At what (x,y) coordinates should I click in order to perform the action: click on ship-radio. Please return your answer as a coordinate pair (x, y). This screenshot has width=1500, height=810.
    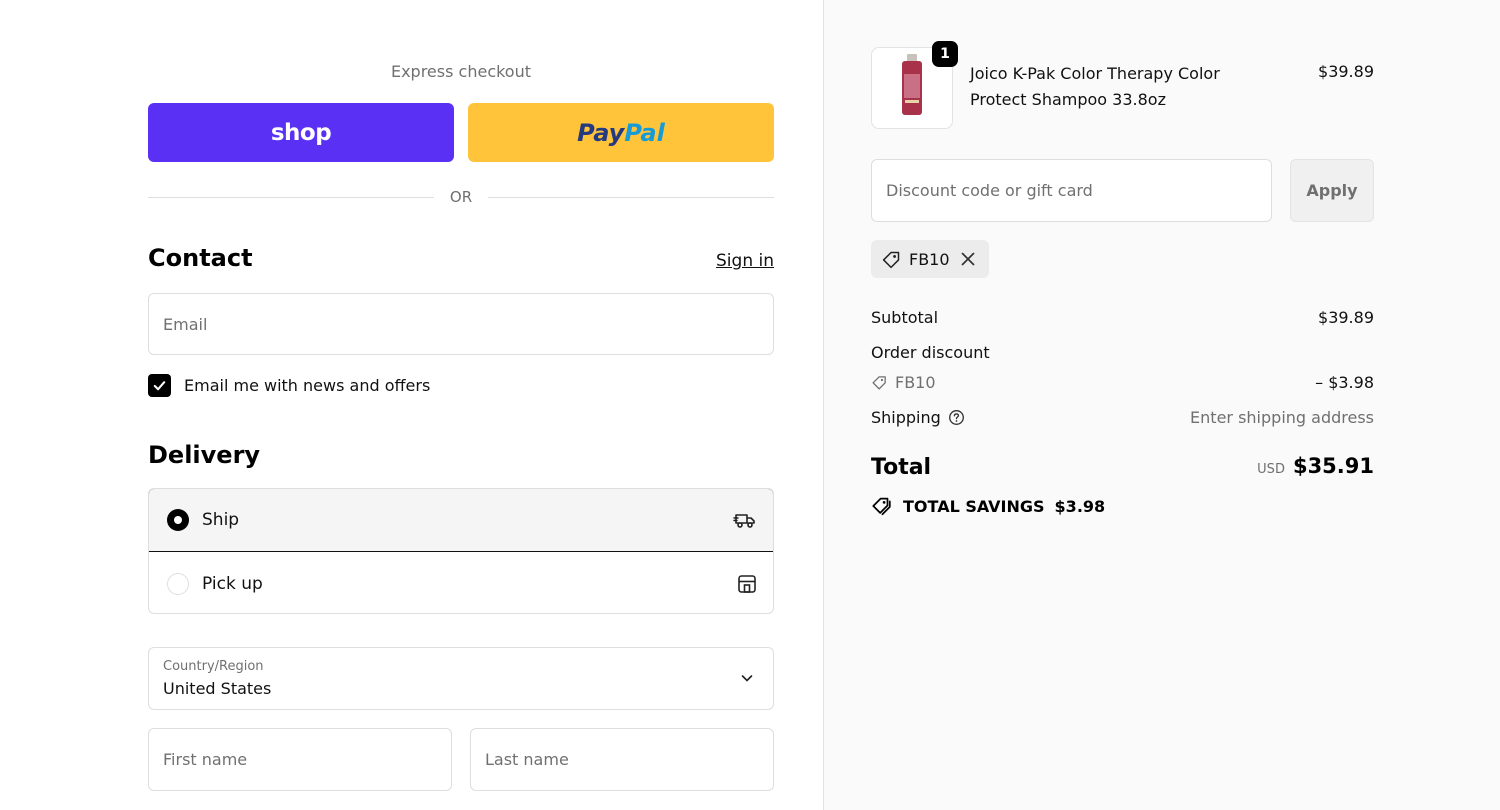
    Looking at the image, I should click on (178, 520).